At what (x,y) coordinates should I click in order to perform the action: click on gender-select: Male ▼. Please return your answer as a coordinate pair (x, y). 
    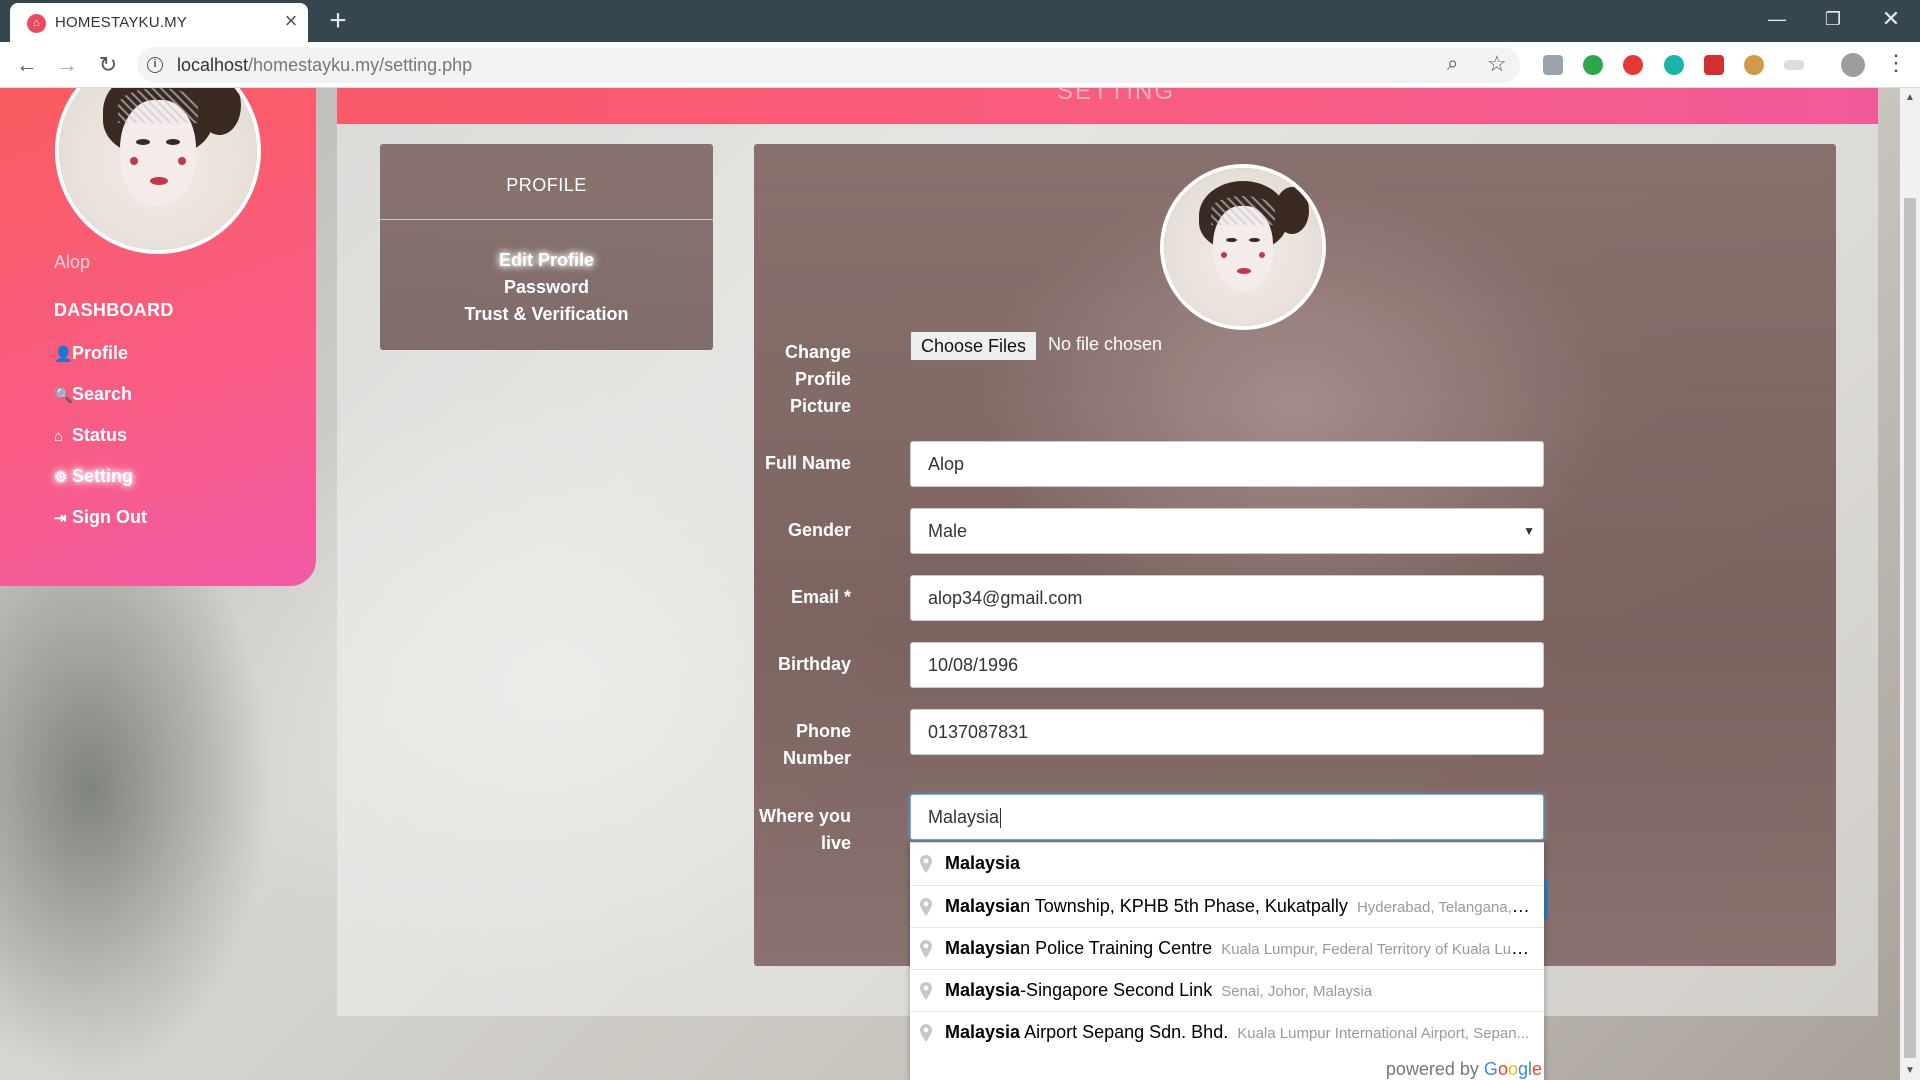
    Looking at the image, I should click on (1227, 531).